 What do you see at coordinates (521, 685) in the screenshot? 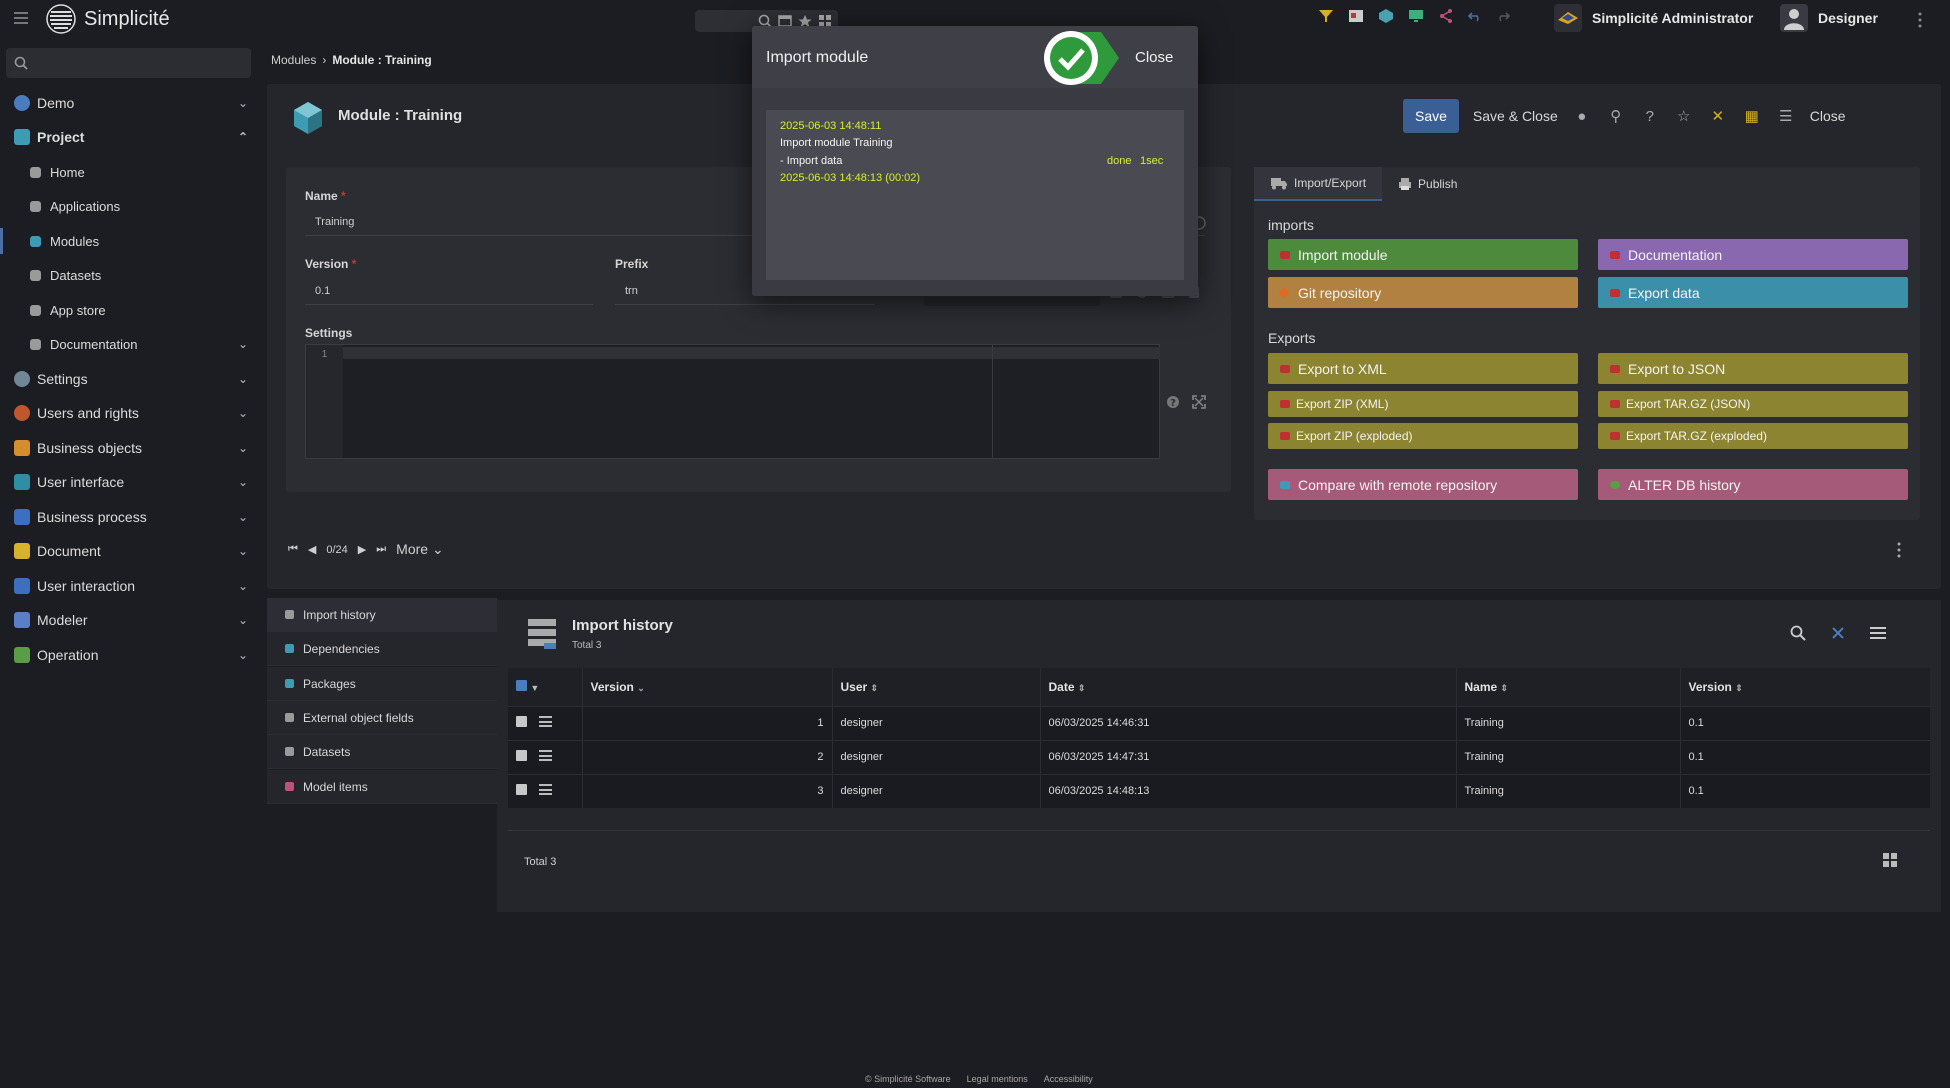
I see `select-all-checkbox` at bounding box center [521, 685].